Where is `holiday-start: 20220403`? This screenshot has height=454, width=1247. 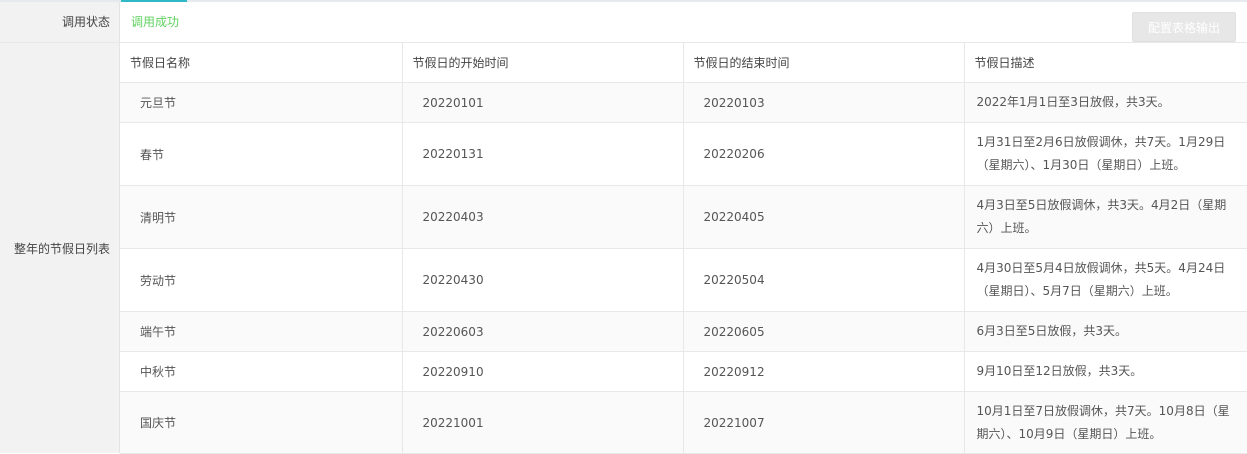
holiday-start: 20220403 is located at coordinates (543, 217).